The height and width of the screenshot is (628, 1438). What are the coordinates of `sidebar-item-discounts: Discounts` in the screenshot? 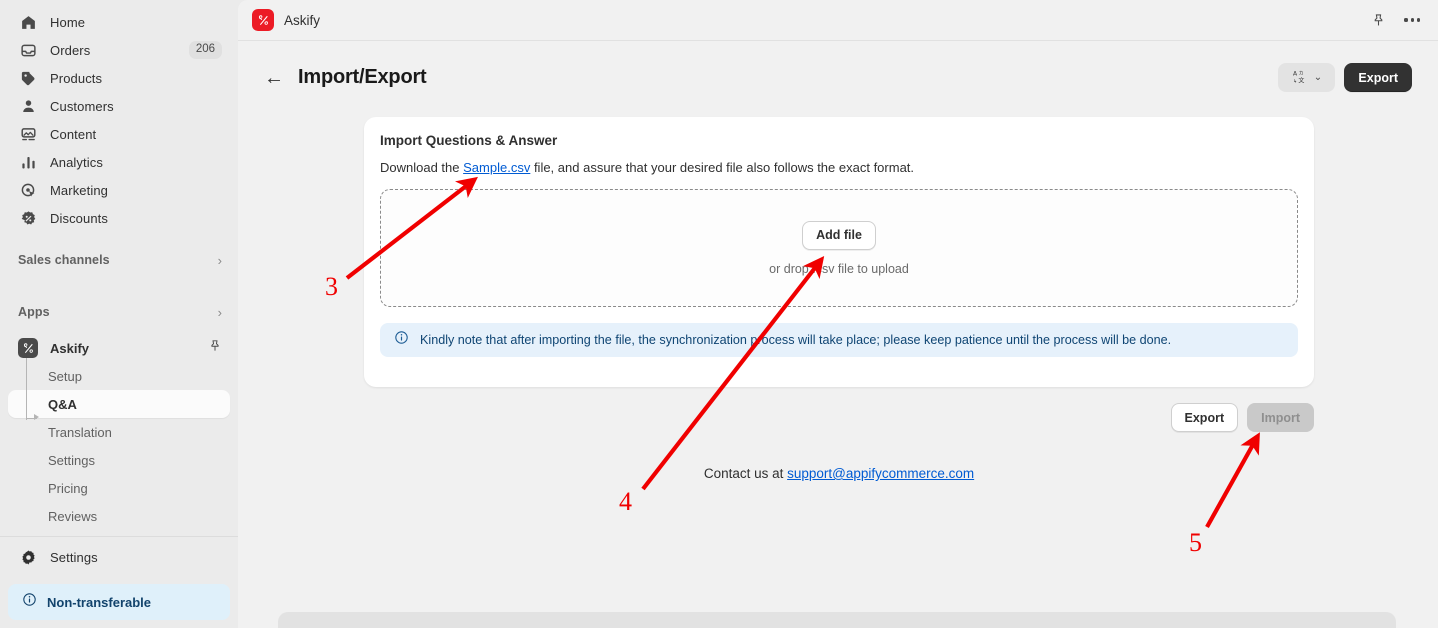 It's located at (119, 218).